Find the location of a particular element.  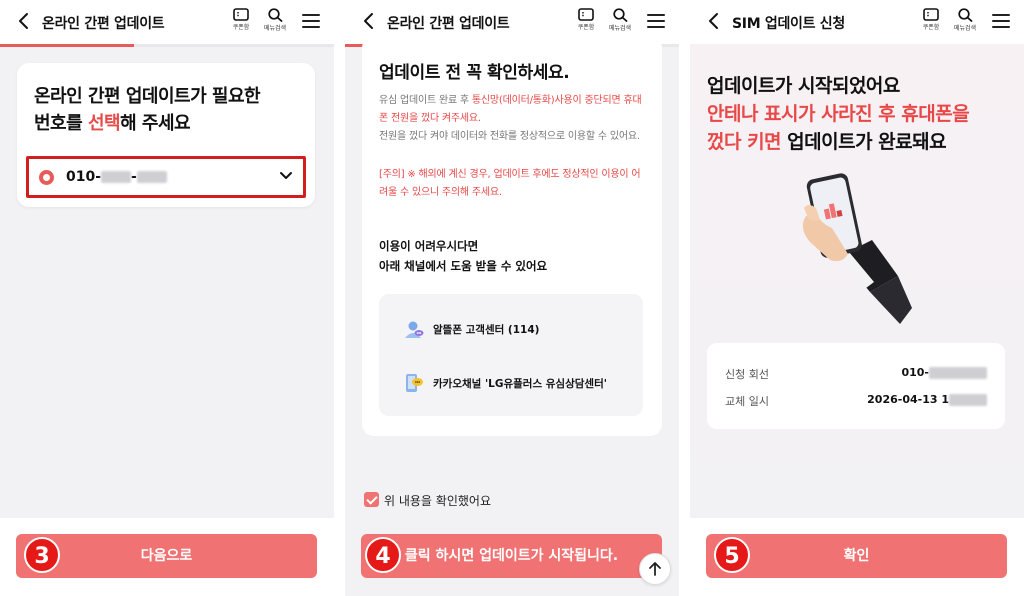

top-header: SIM 업데이트 신청 쿠폰함 메뉴검색 is located at coordinates (857, 22).